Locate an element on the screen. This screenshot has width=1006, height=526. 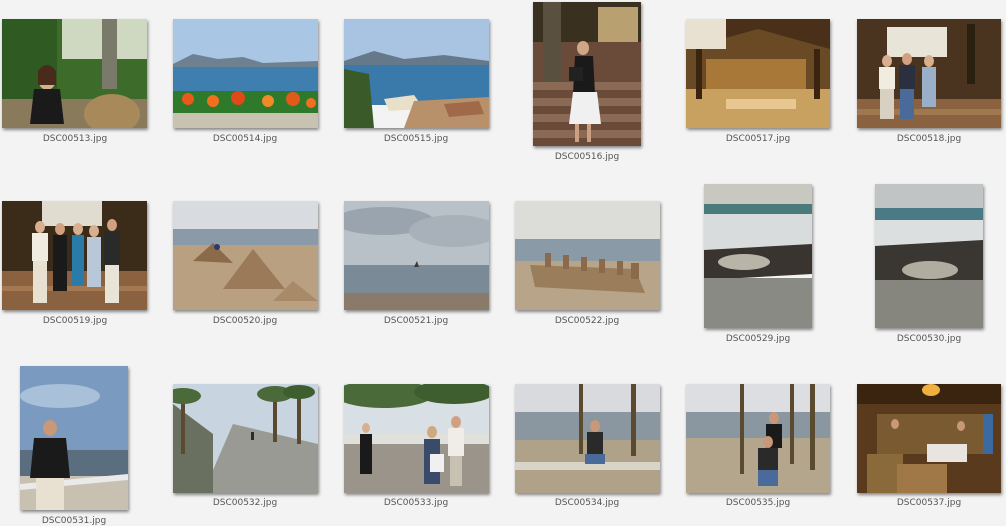
thumbnail-caption: DSC00520.jpg is located at coordinates (245, 321).